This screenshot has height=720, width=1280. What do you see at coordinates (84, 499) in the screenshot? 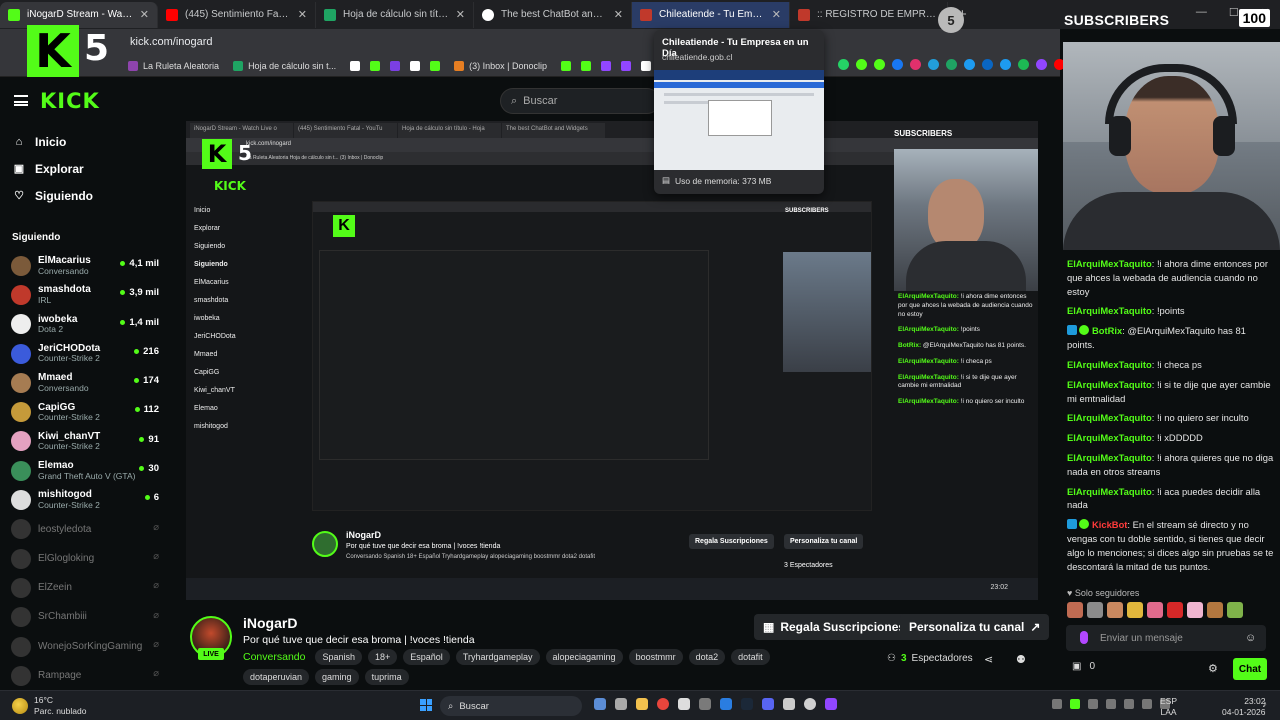
I see `sidebar-channel: mishitogod Counter-Strike 2 6` at bounding box center [84, 499].